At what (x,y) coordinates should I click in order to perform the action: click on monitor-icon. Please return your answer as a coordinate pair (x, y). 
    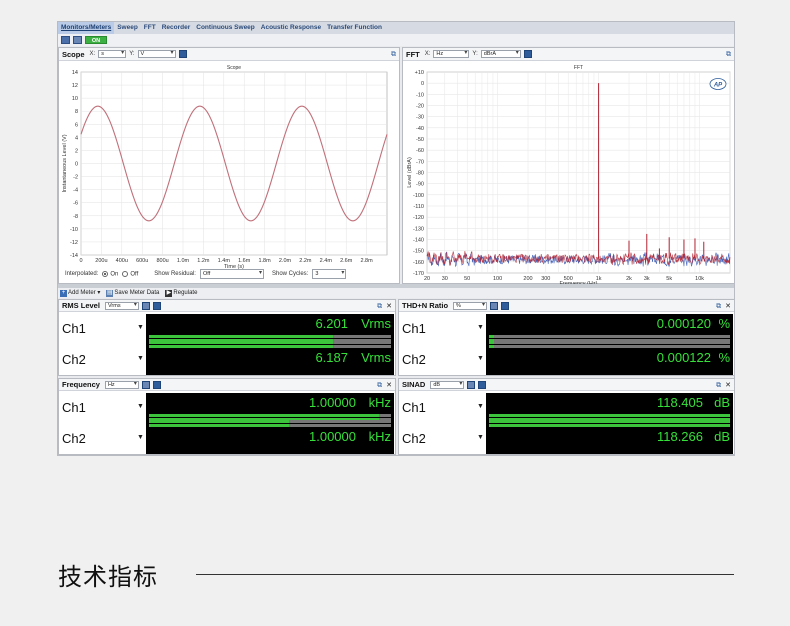
    Looking at the image, I should click on (65, 40).